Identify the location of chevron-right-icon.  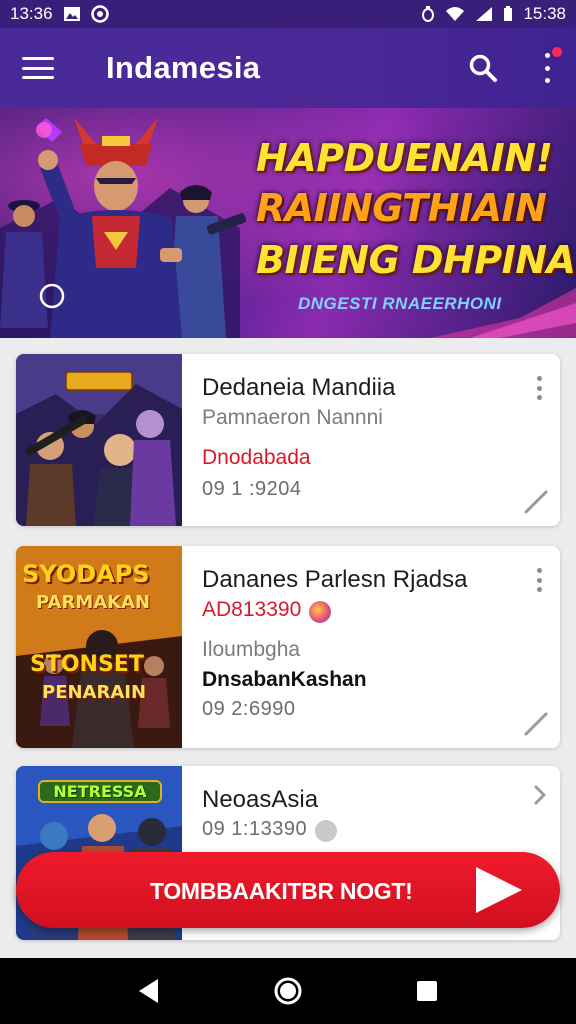
(540, 795).